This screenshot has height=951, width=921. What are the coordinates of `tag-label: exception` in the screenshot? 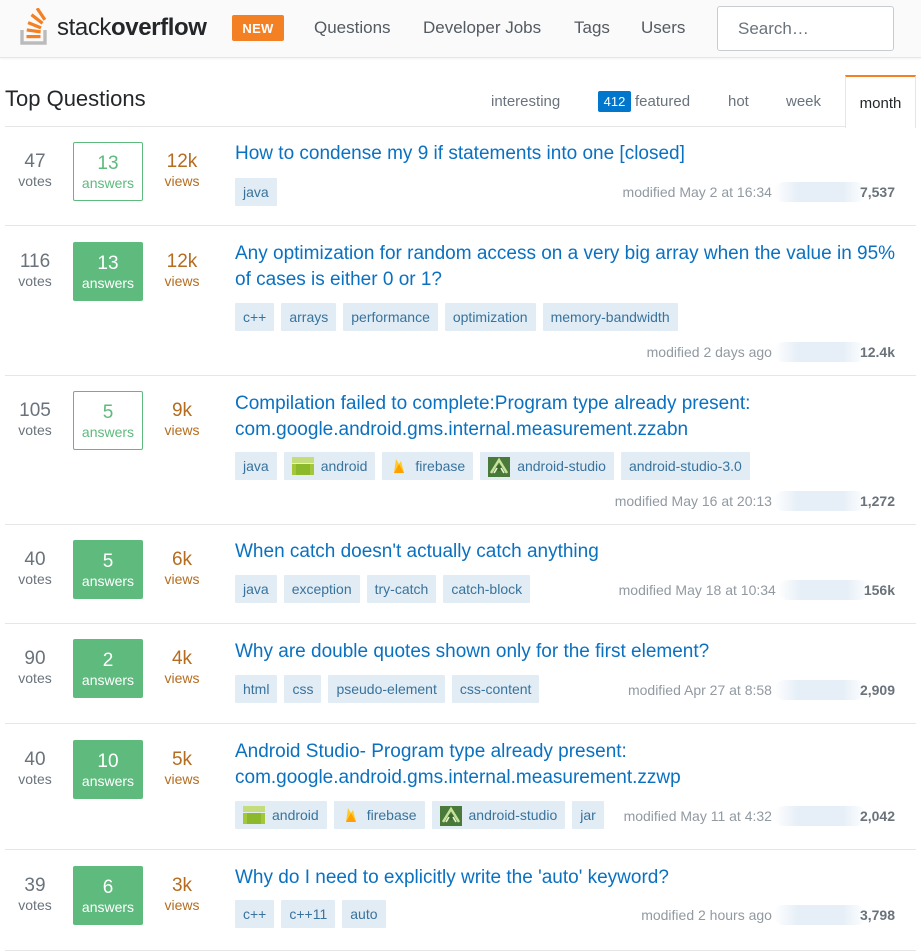 It's located at (321, 589).